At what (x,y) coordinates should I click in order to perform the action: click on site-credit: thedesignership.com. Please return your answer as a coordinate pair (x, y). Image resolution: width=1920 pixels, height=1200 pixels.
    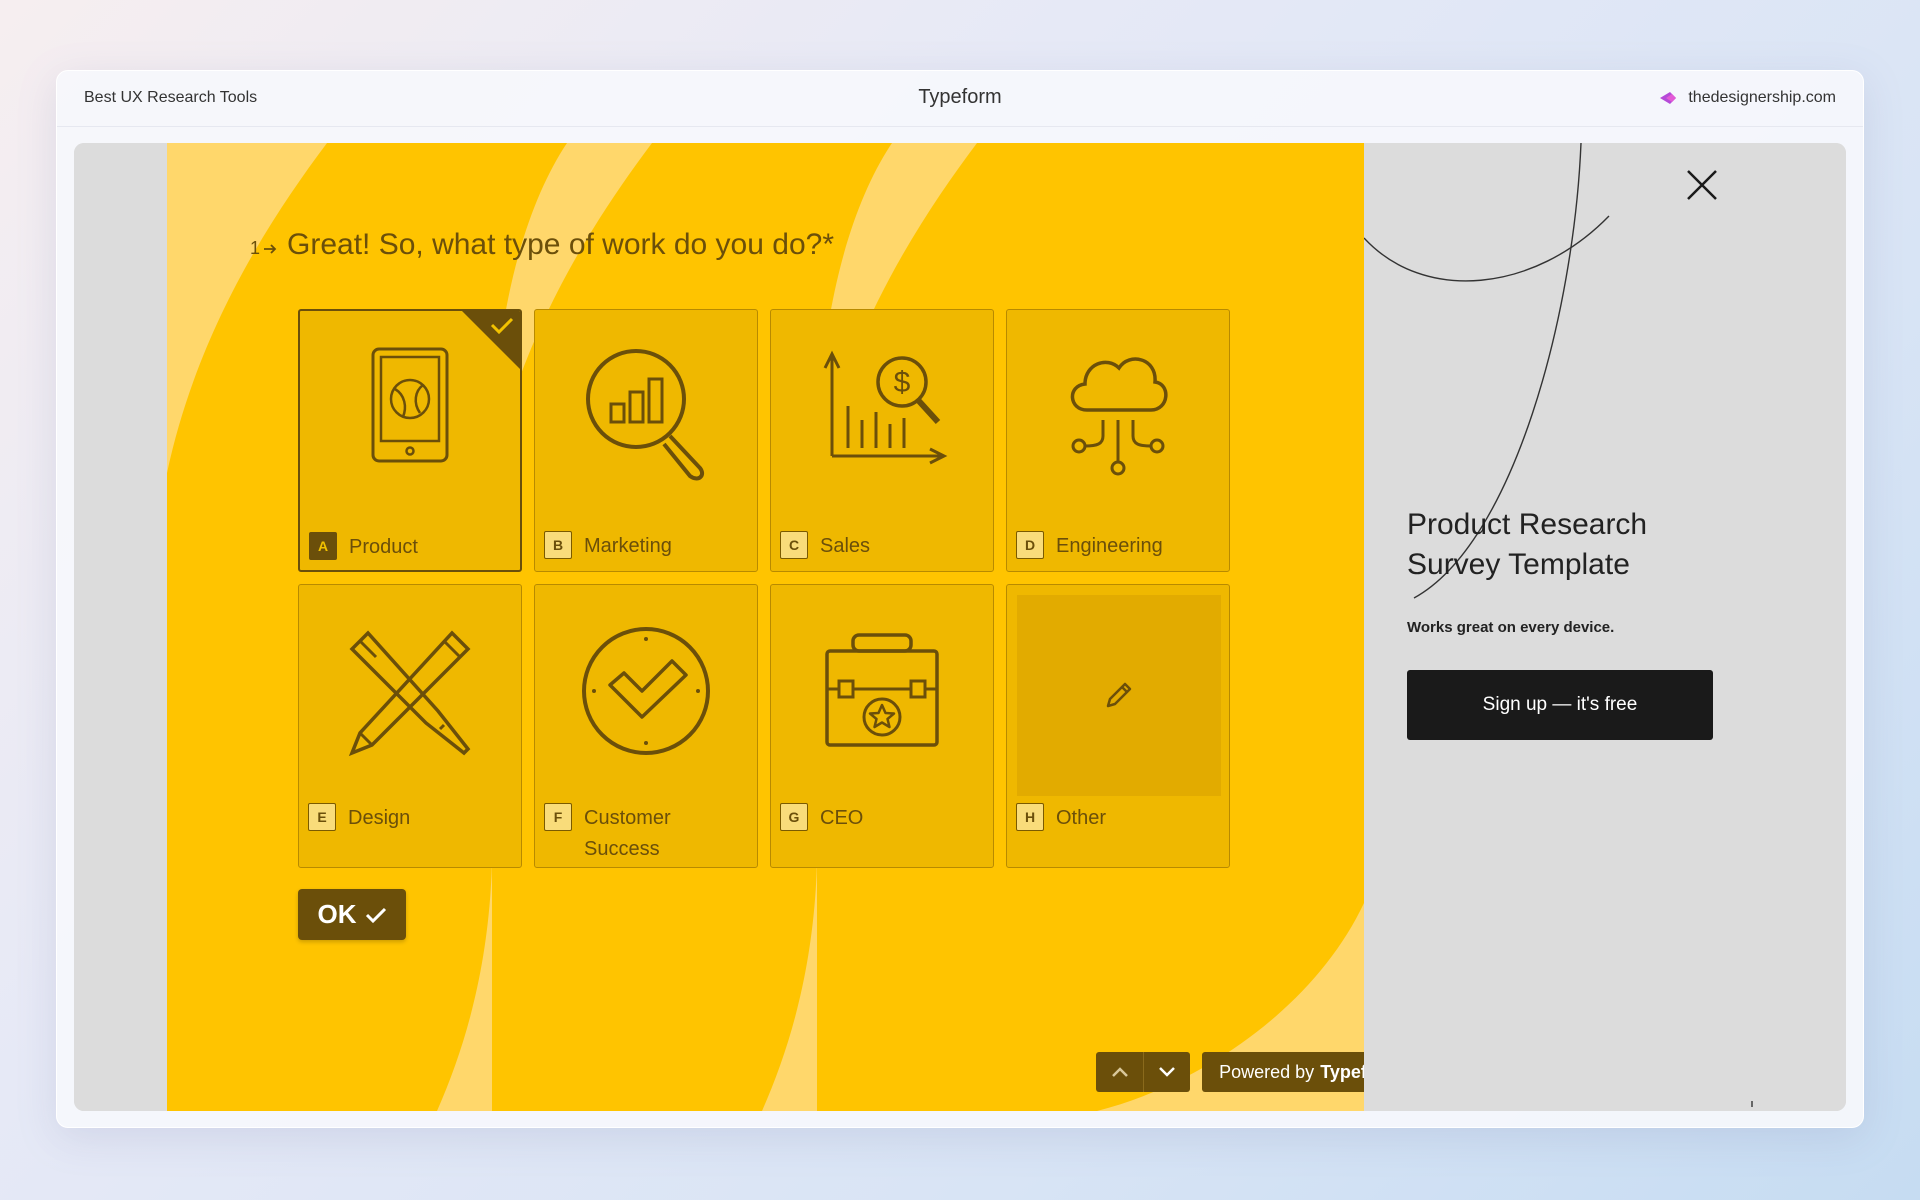
    Looking at the image, I should click on (1747, 98).